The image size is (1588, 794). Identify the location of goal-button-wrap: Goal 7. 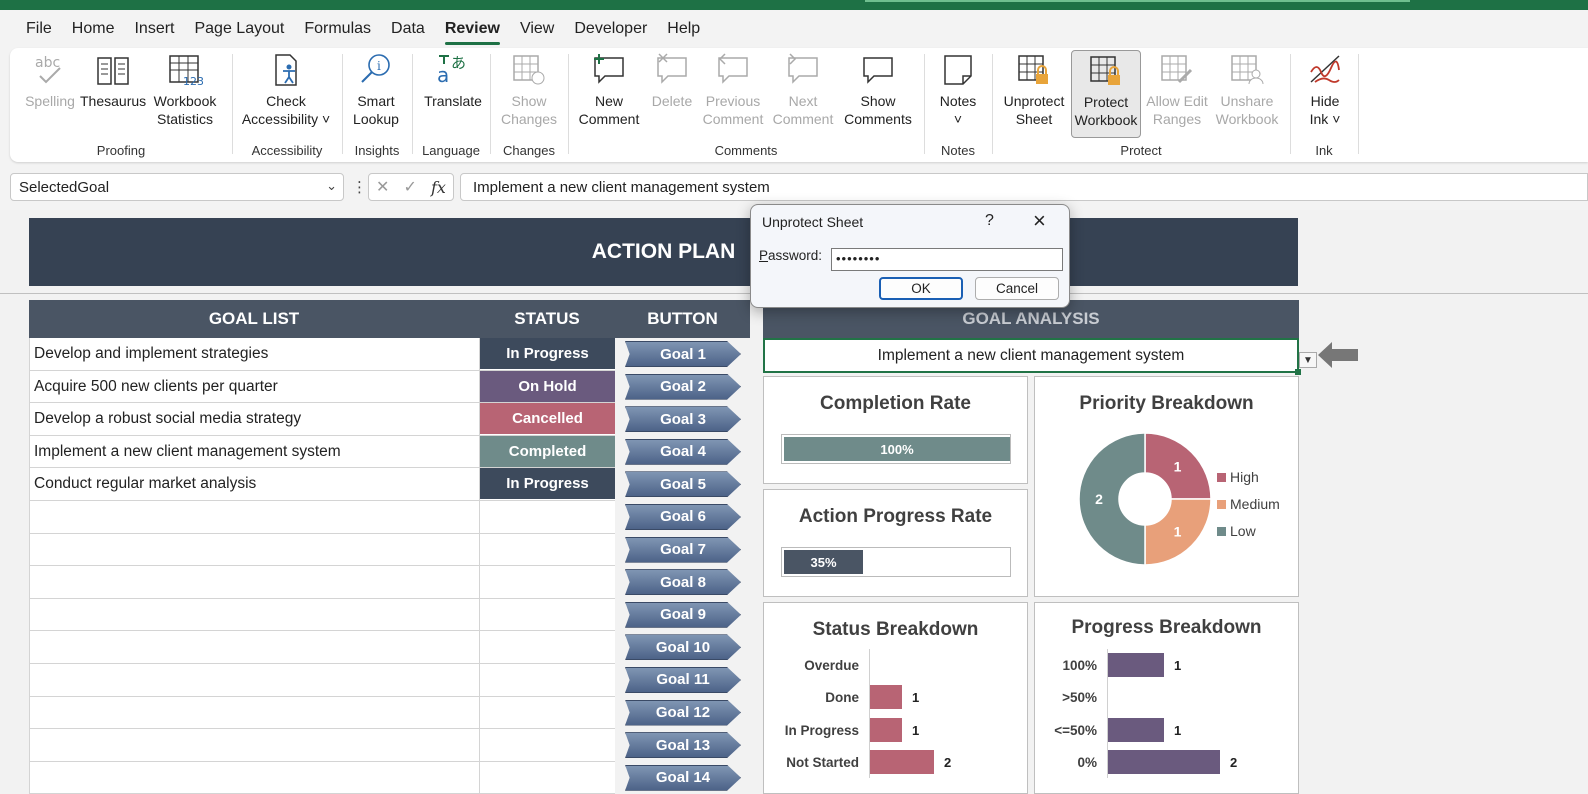
(682, 550).